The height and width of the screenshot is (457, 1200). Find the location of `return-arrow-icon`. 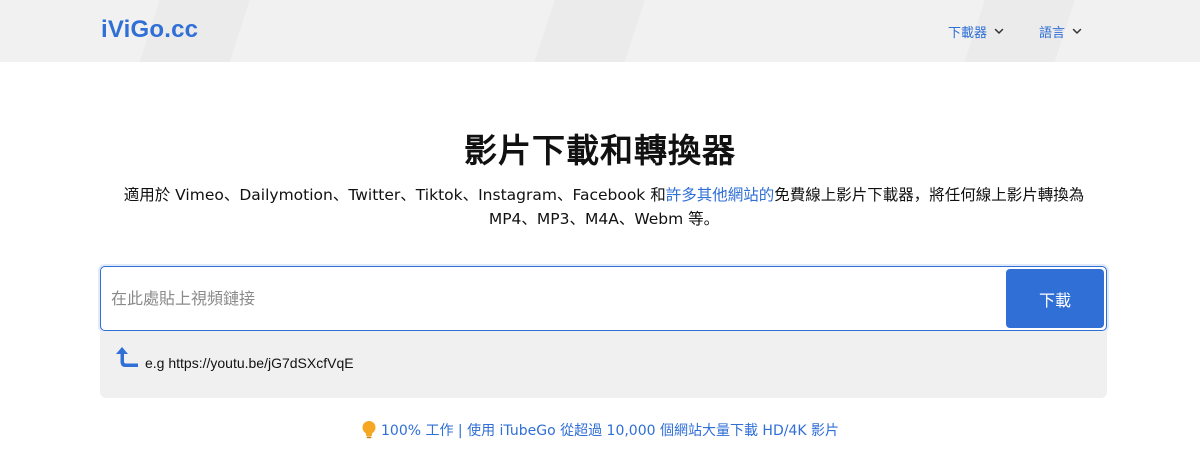

return-arrow-icon is located at coordinates (127, 357).